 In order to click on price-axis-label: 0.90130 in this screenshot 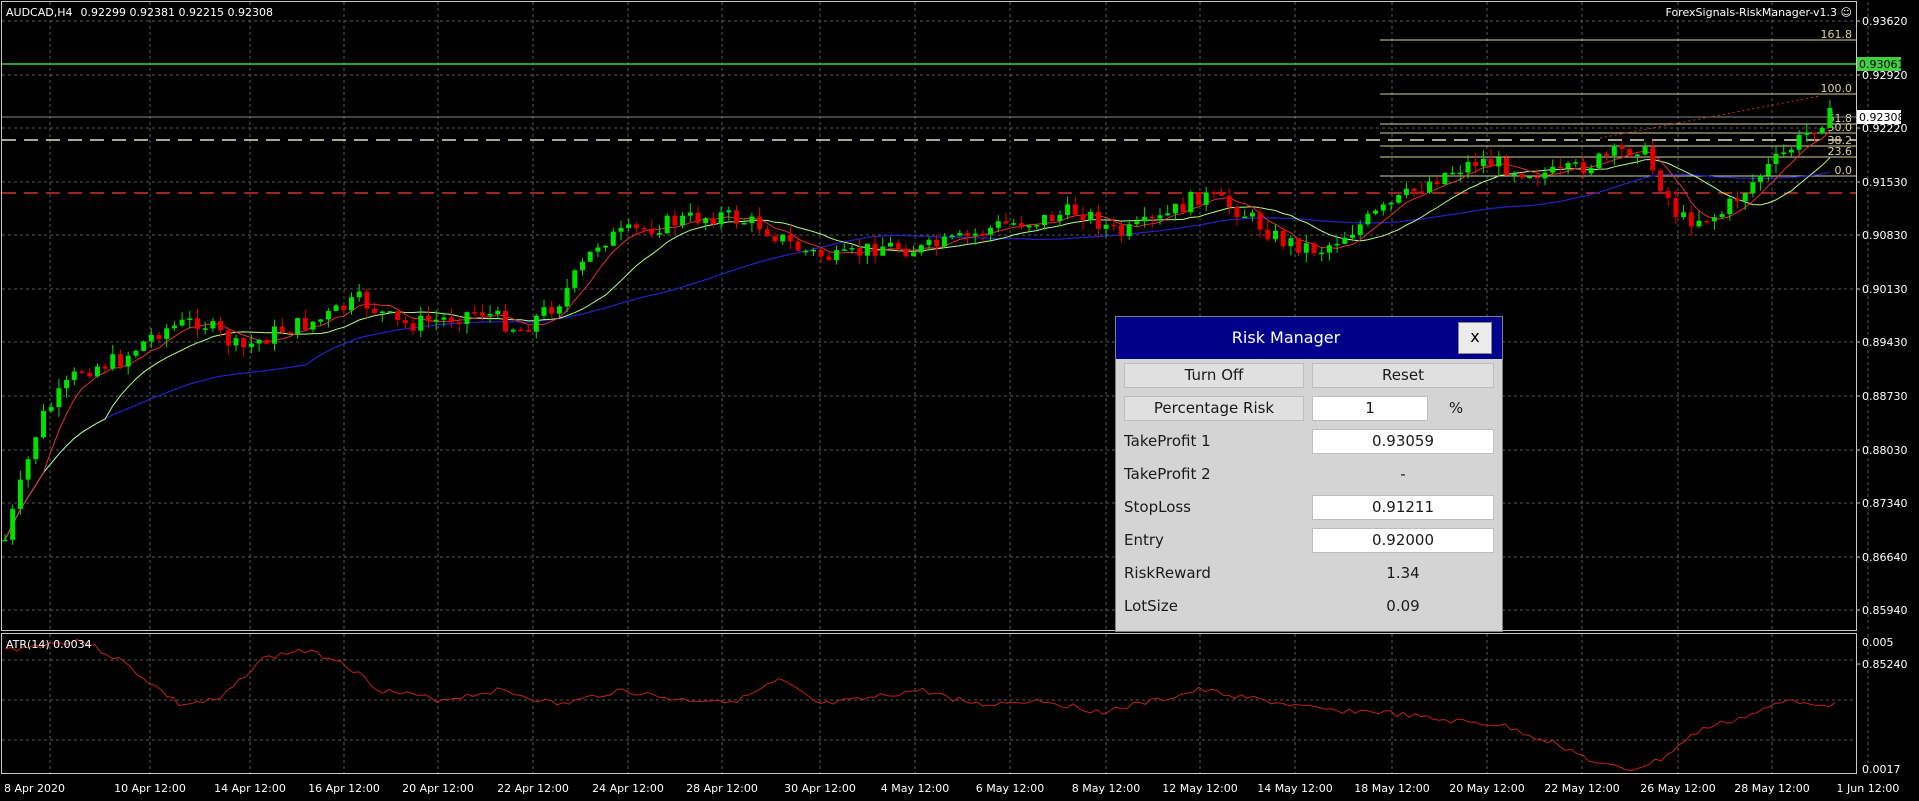, I will do `click(1885, 289)`.